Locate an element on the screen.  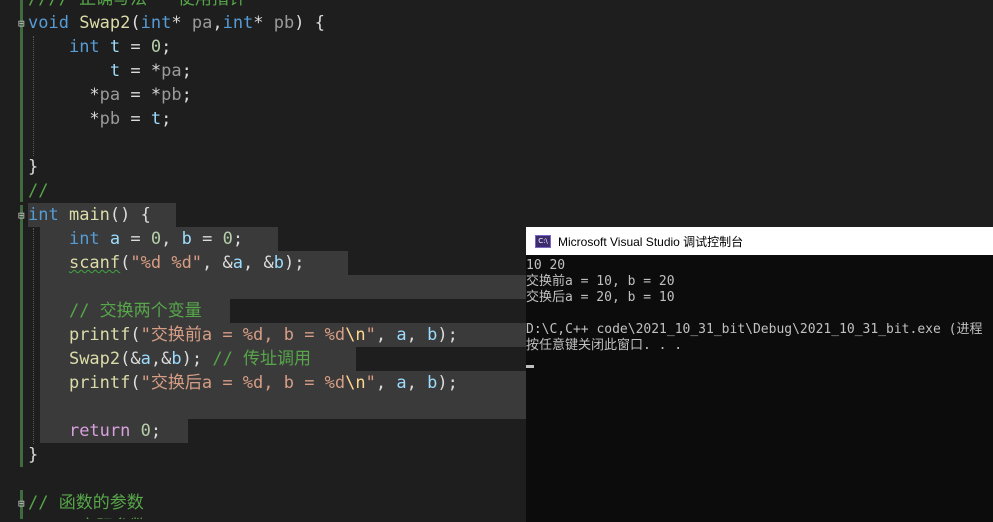
code-token: //// 正确写法 使用指针 is located at coordinates (137, 4).